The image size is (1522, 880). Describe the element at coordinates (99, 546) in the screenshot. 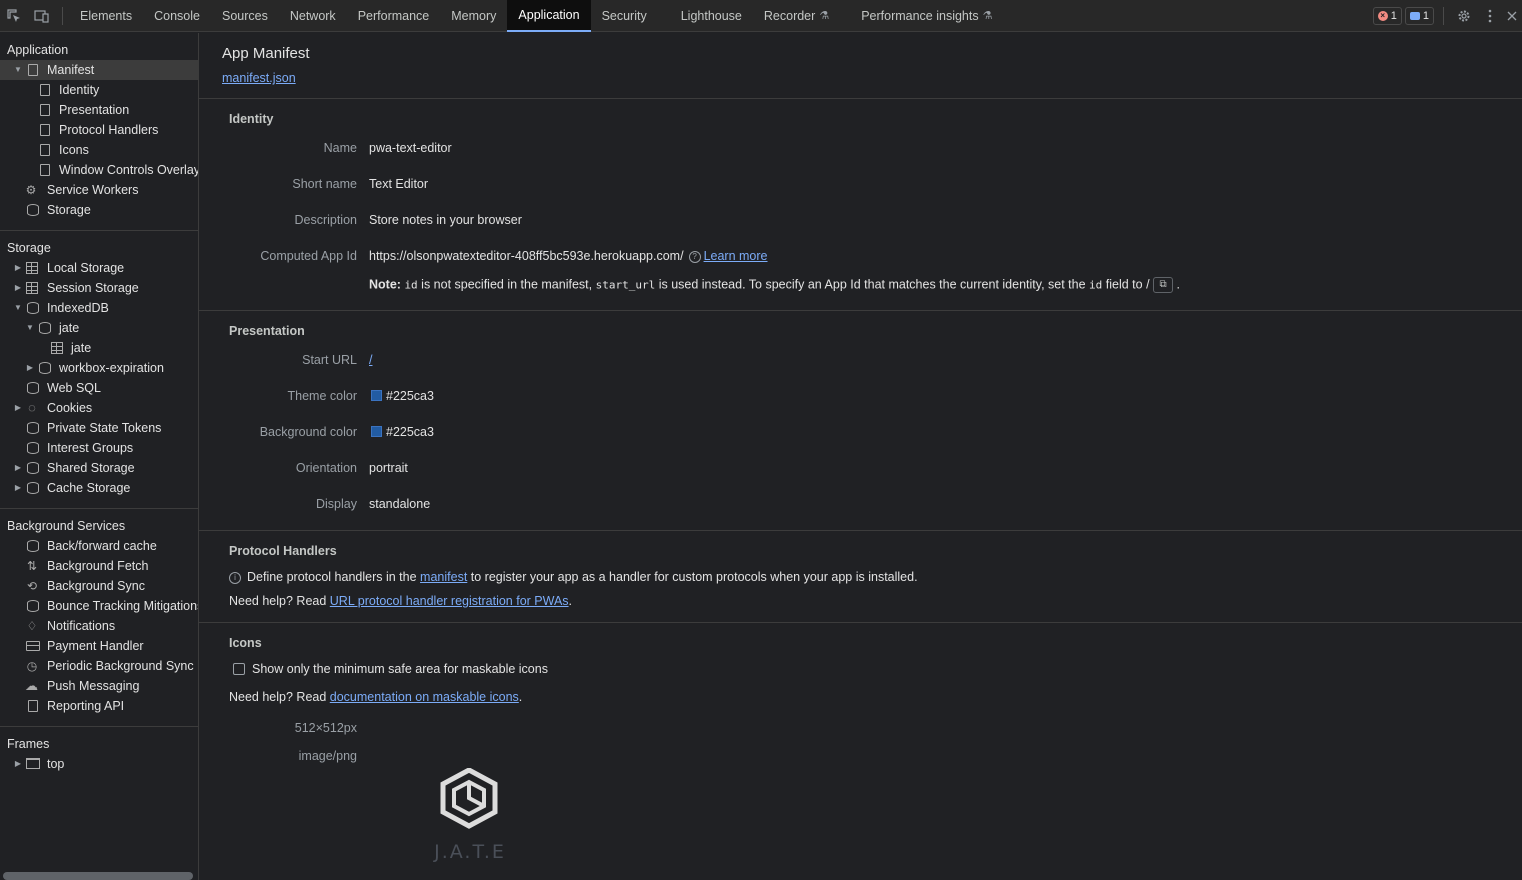

I see `sidebar-item-back-forward-cache: Back/forward cache` at that location.